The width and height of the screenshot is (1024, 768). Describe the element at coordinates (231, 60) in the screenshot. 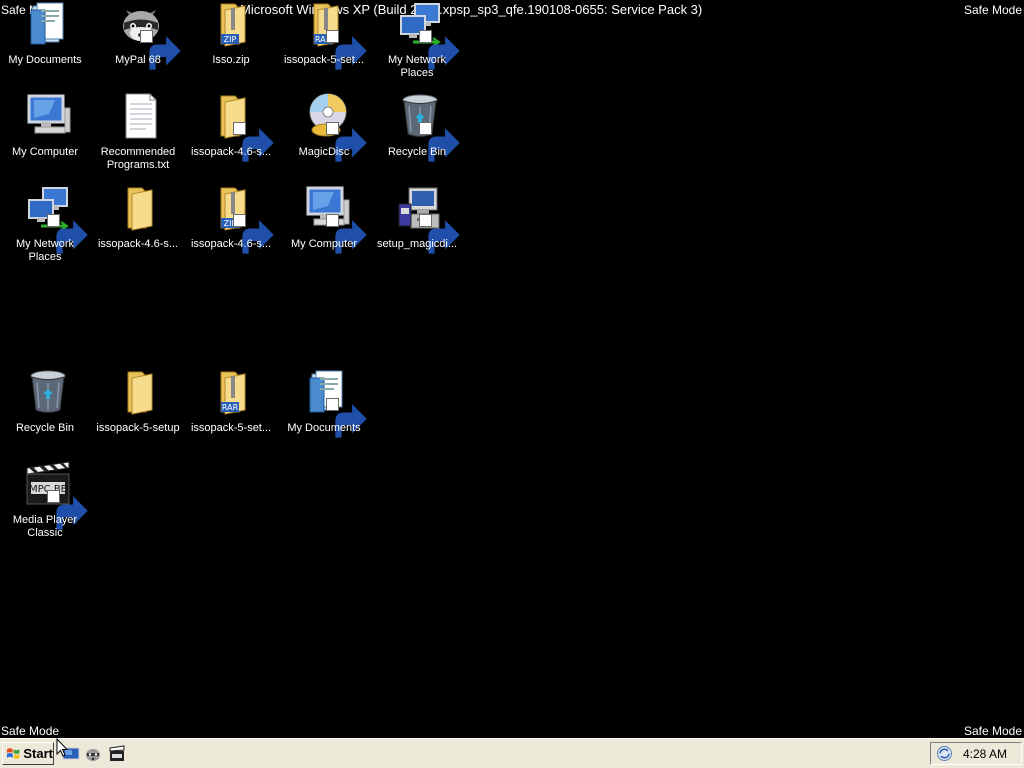

I see `desktop-icon-label: Isso.zip` at that location.